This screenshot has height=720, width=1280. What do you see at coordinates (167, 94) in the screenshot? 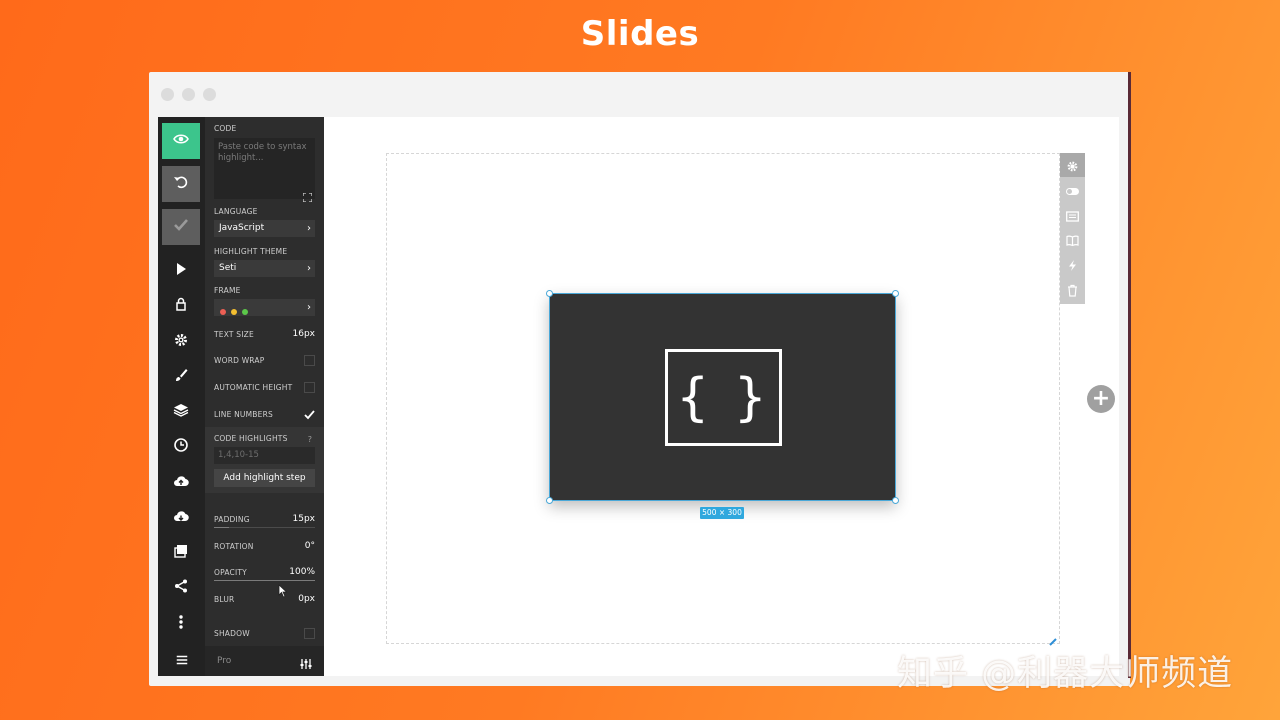
I see `window-dot-close` at bounding box center [167, 94].